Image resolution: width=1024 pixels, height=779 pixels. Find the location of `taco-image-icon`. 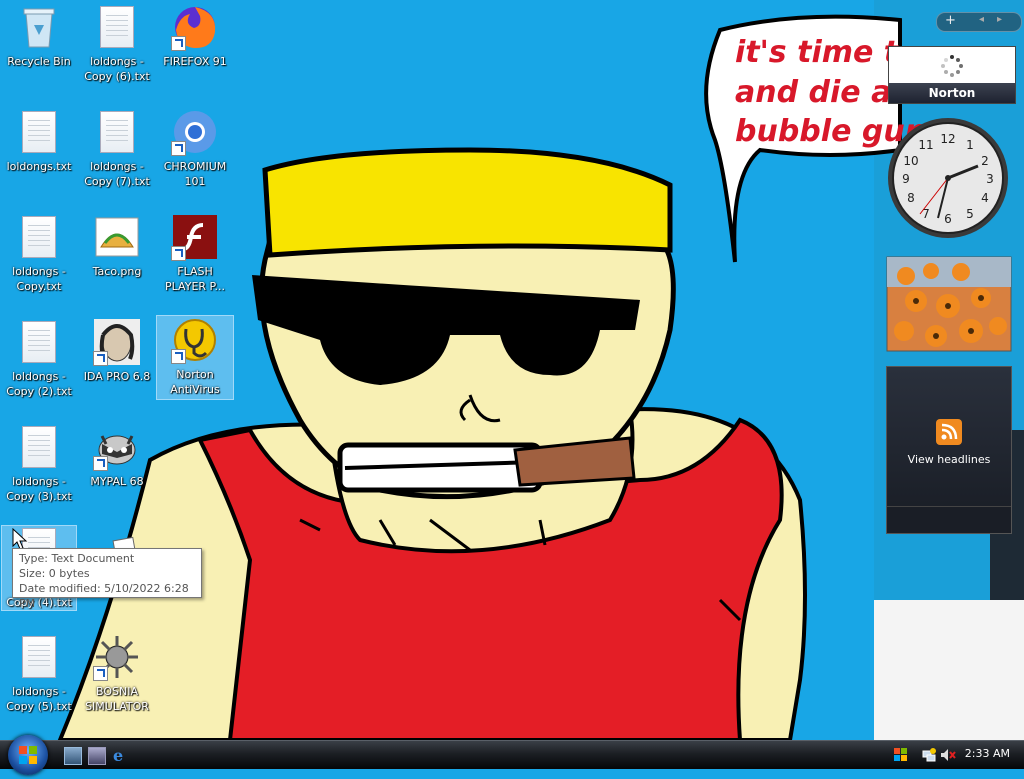

taco-image-icon is located at coordinates (117, 237).